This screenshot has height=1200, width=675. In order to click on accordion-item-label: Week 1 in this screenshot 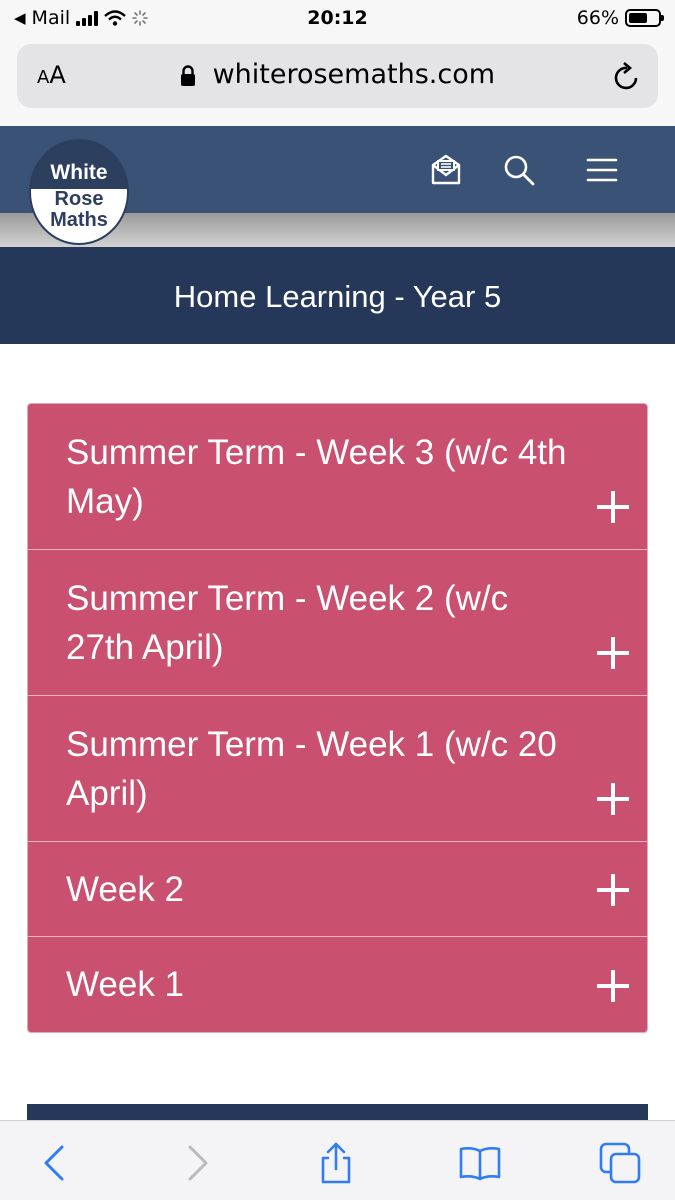, I will do `click(125, 984)`.